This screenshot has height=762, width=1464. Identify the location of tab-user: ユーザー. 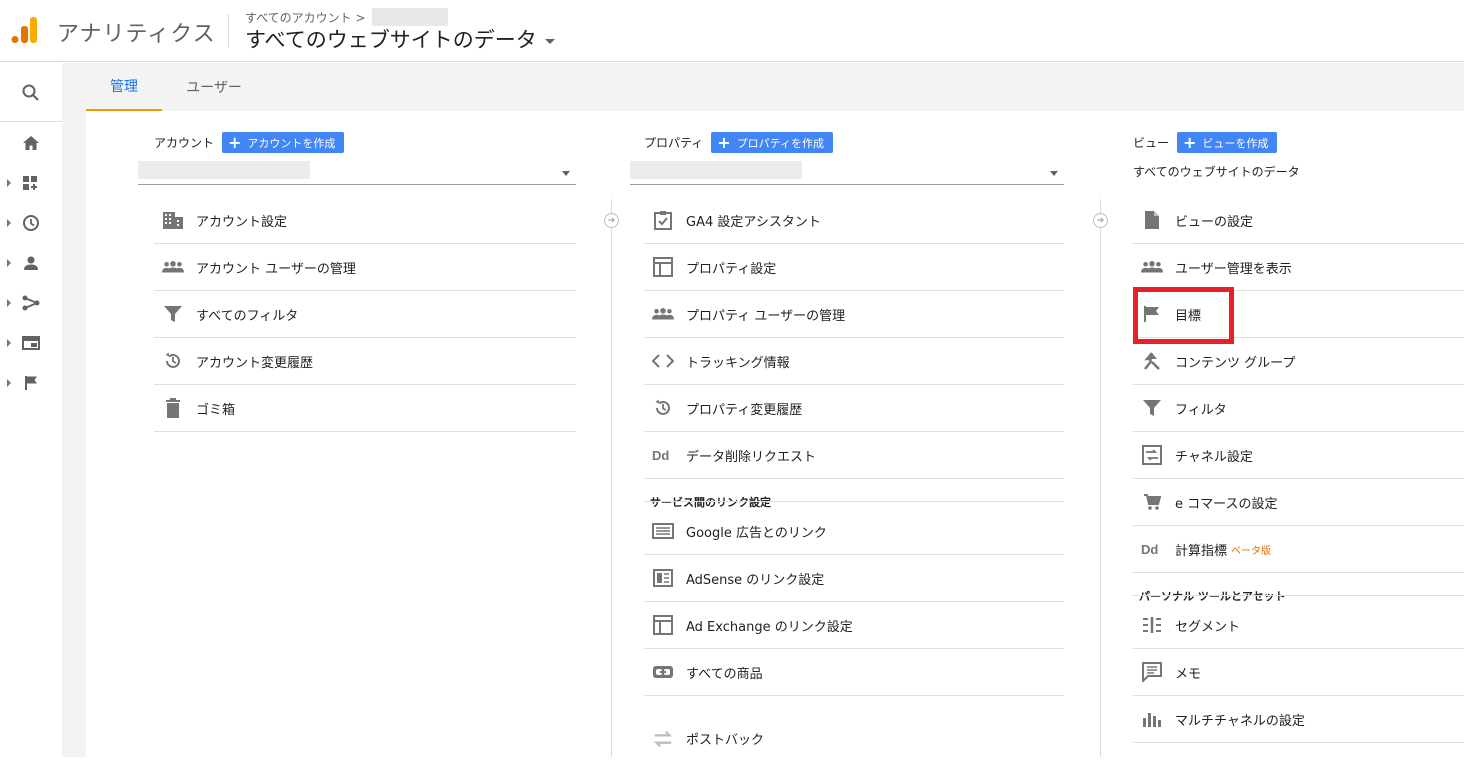
(214, 87).